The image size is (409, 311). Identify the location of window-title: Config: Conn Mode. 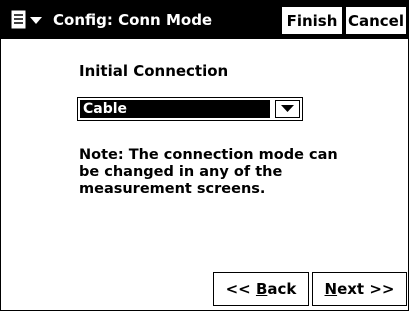
(133, 20).